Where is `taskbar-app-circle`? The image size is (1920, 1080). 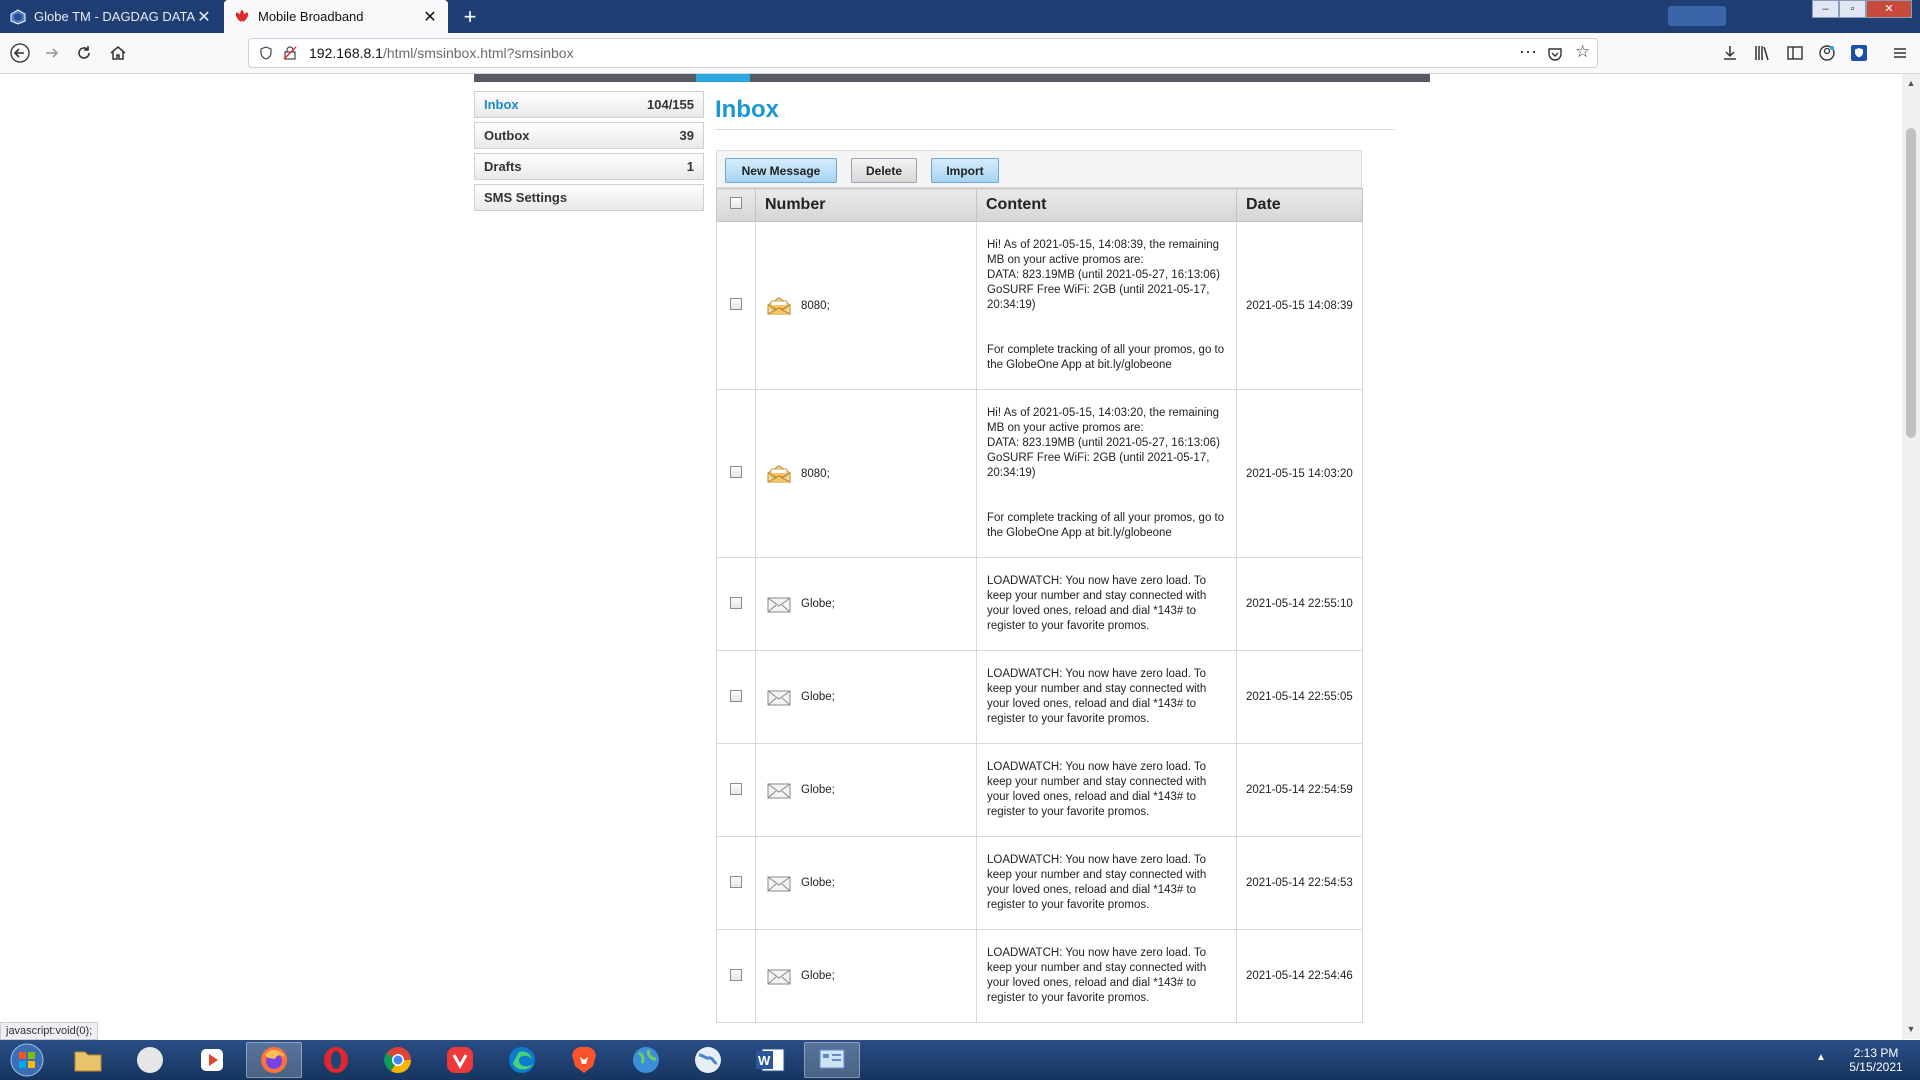
taskbar-app-circle is located at coordinates (150, 1060).